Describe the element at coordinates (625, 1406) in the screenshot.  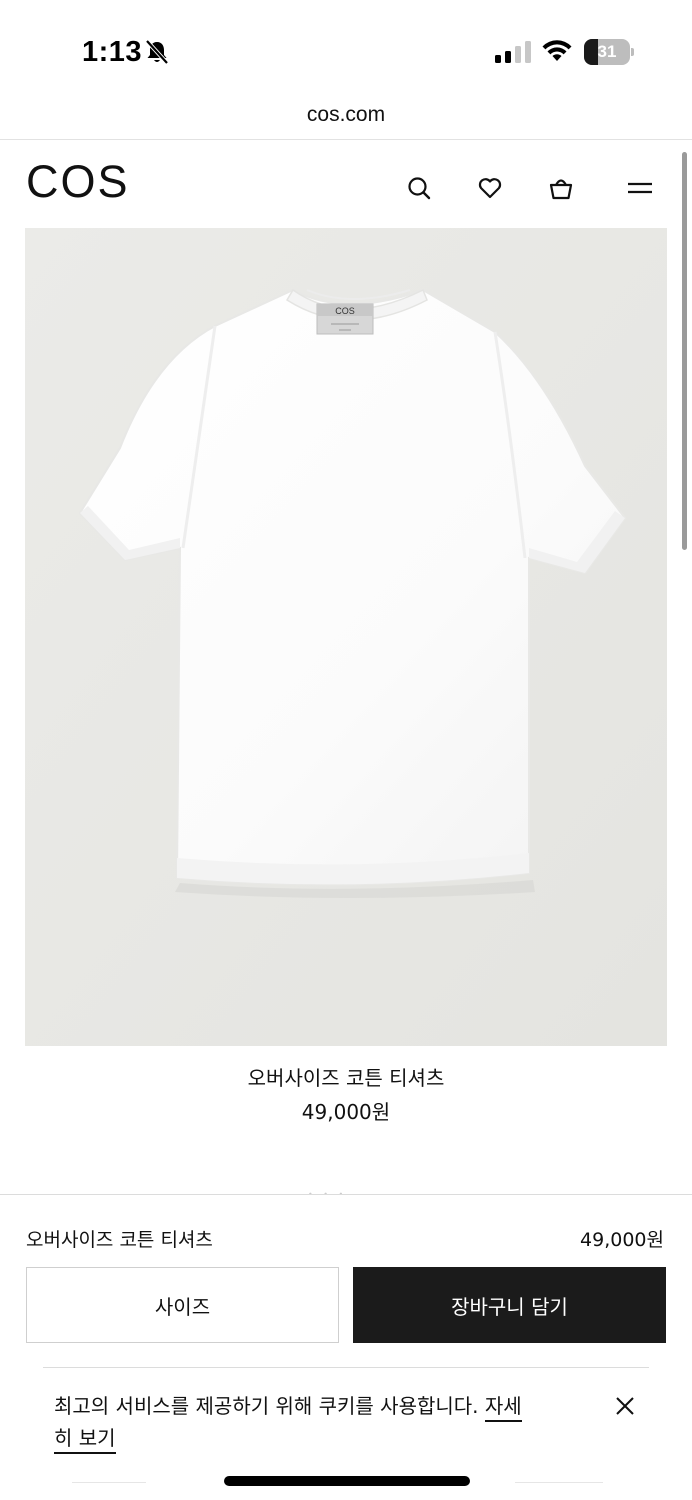
I see `close-icon` at that location.